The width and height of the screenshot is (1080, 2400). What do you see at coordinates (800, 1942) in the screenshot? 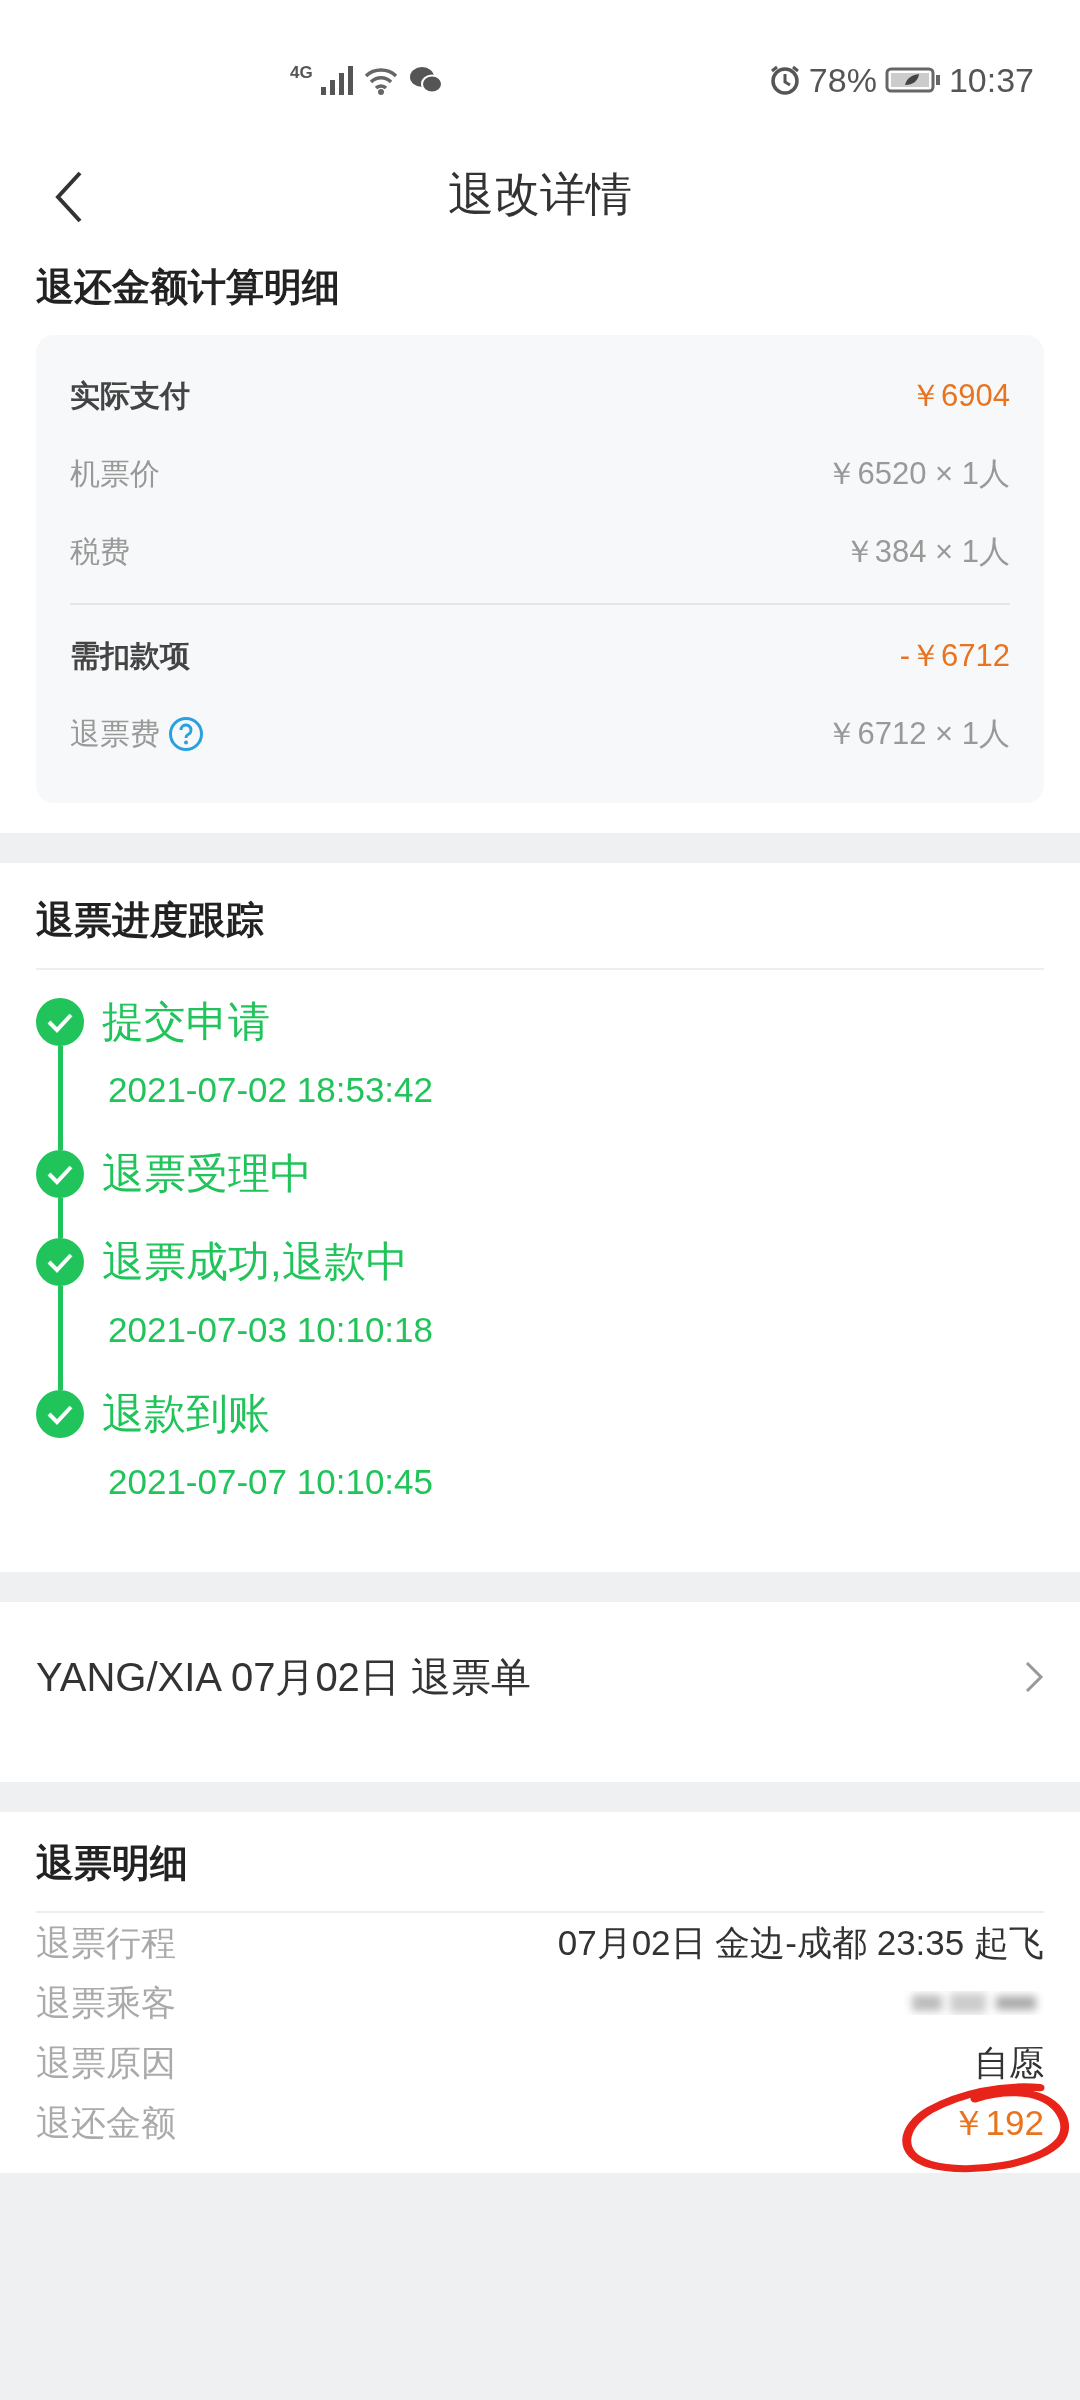
I see `detail-value: 07月02日 金边-成都 23:35 起飞` at bounding box center [800, 1942].